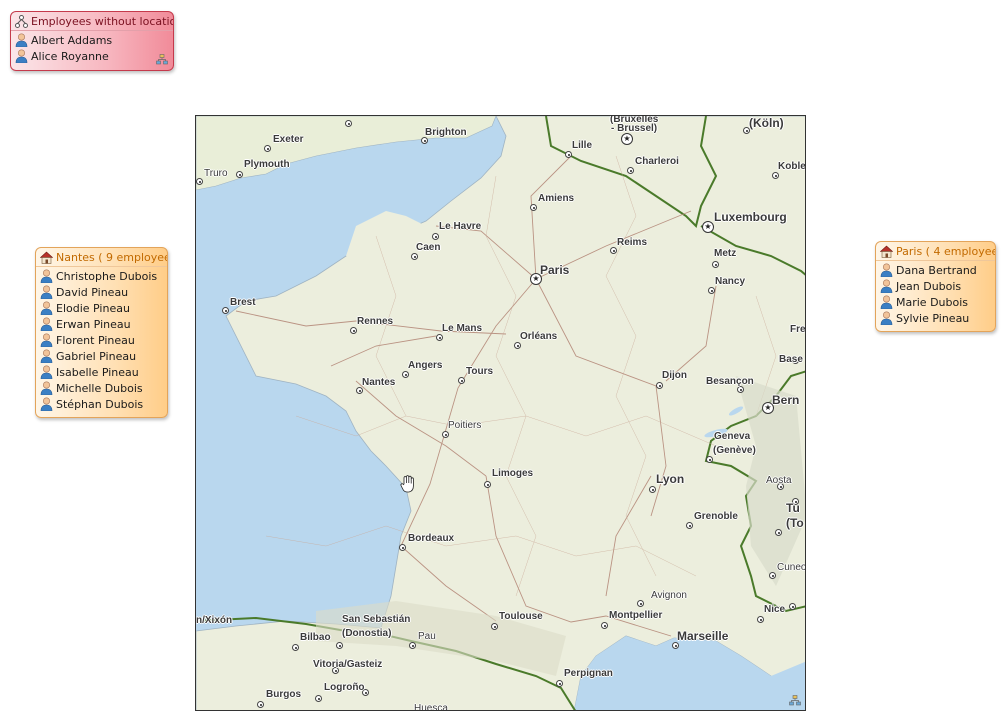  I want to click on map-label: Nantes, so click(379, 382).